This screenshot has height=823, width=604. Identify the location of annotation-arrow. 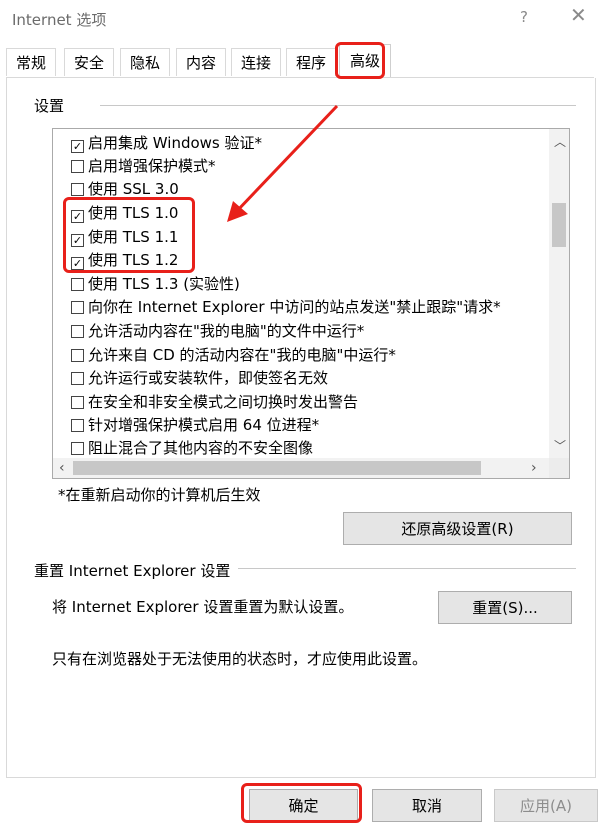
(283, 163).